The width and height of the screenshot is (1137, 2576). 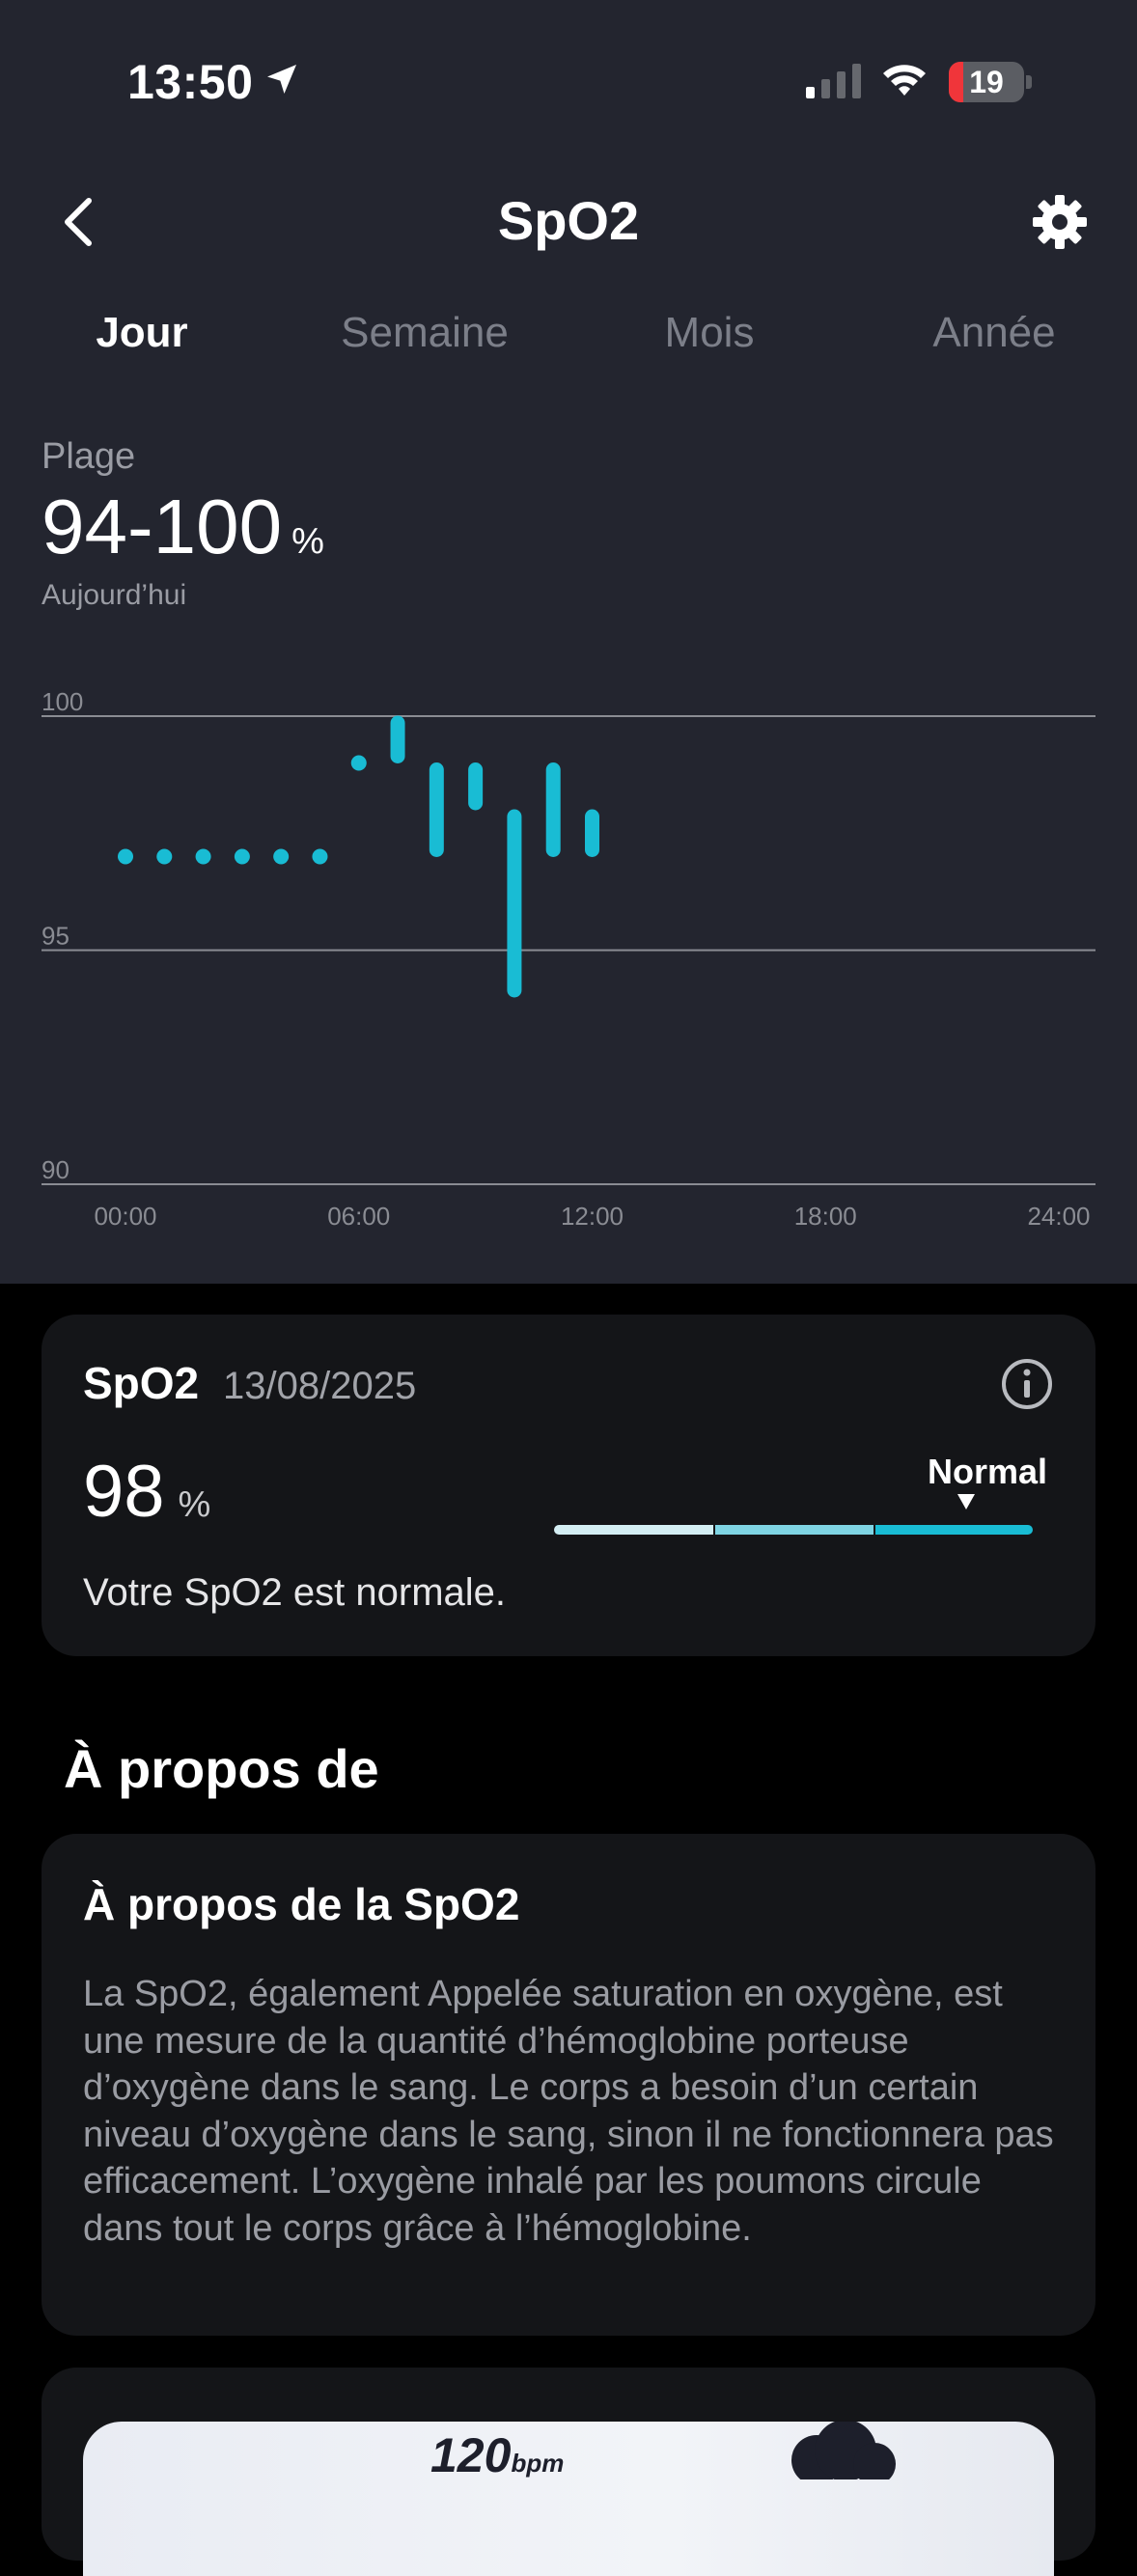 I want to click on location-arrow-icon, so click(x=281, y=79).